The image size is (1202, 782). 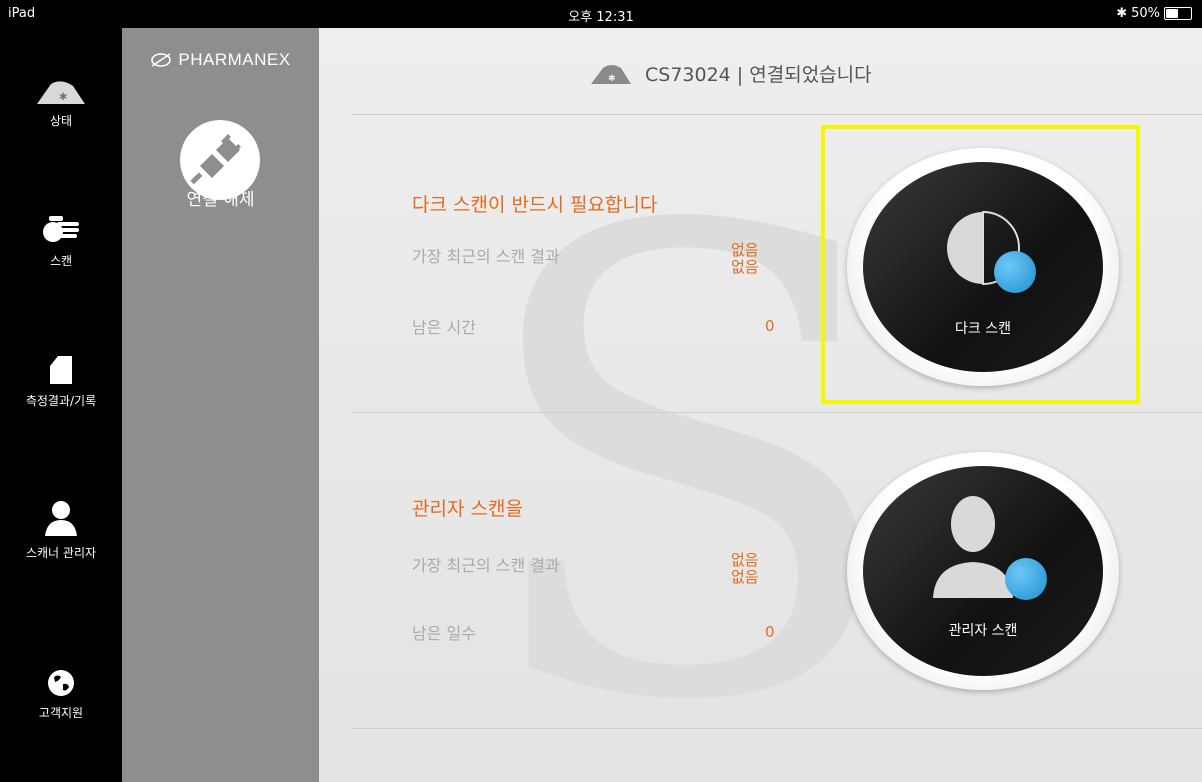 I want to click on dark-recent-value-1: 없음, so click(x=745, y=250).